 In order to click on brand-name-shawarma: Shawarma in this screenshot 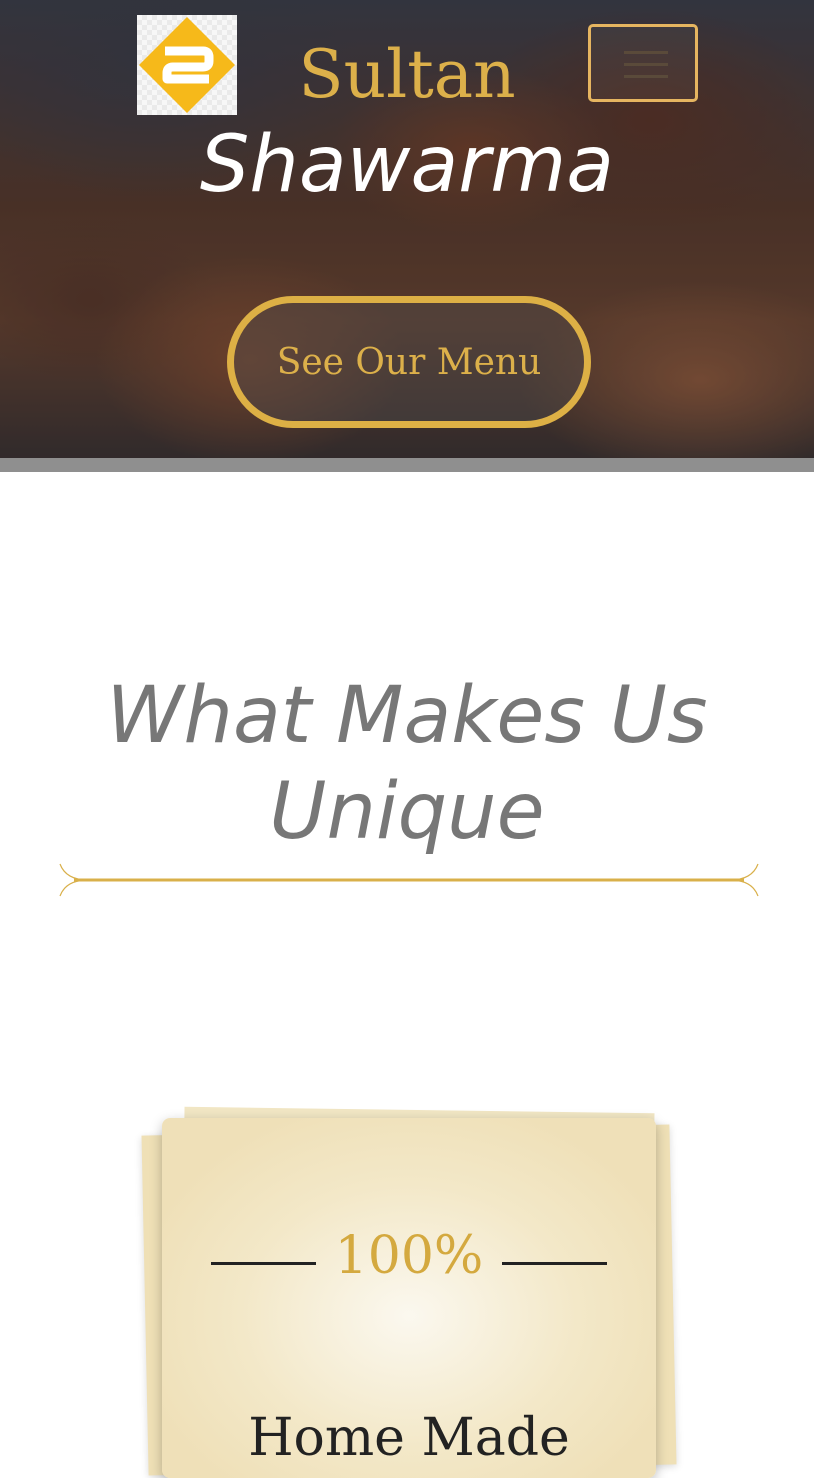, I will do `click(407, 165)`.